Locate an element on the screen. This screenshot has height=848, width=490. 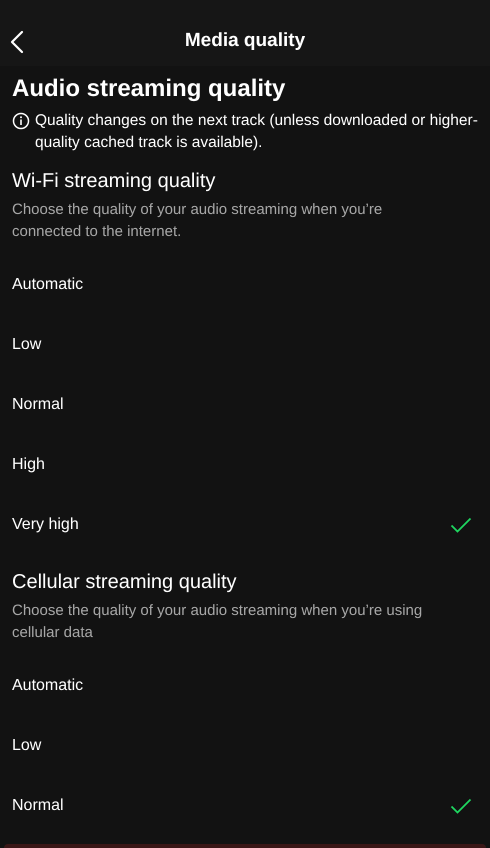
quality-option: Very high is located at coordinates (245, 525).